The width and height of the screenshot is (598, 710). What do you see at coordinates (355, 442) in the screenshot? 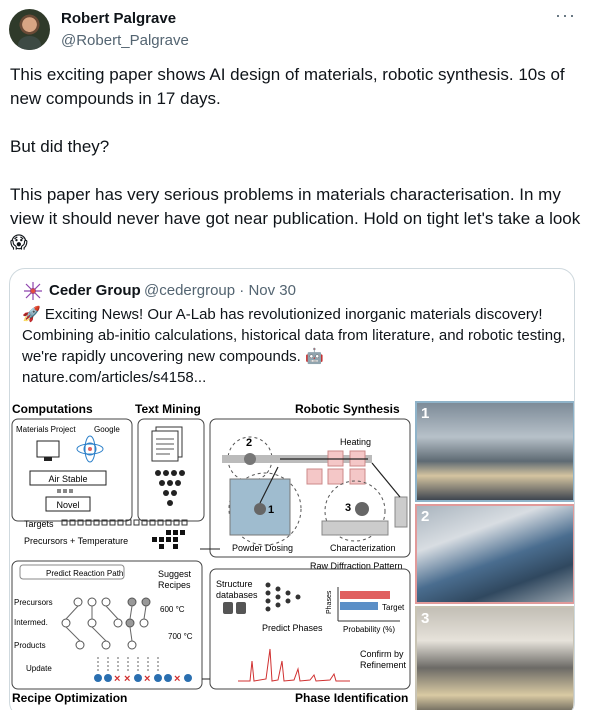
I see `heating-label: Heating` at bounding box center [355, 442].